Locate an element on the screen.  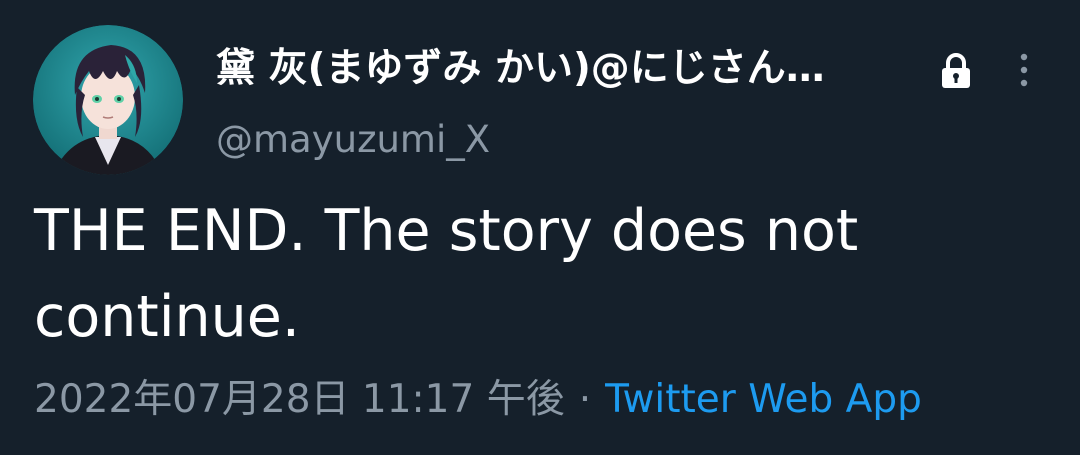
avatar is located at coordinates (108, 100).